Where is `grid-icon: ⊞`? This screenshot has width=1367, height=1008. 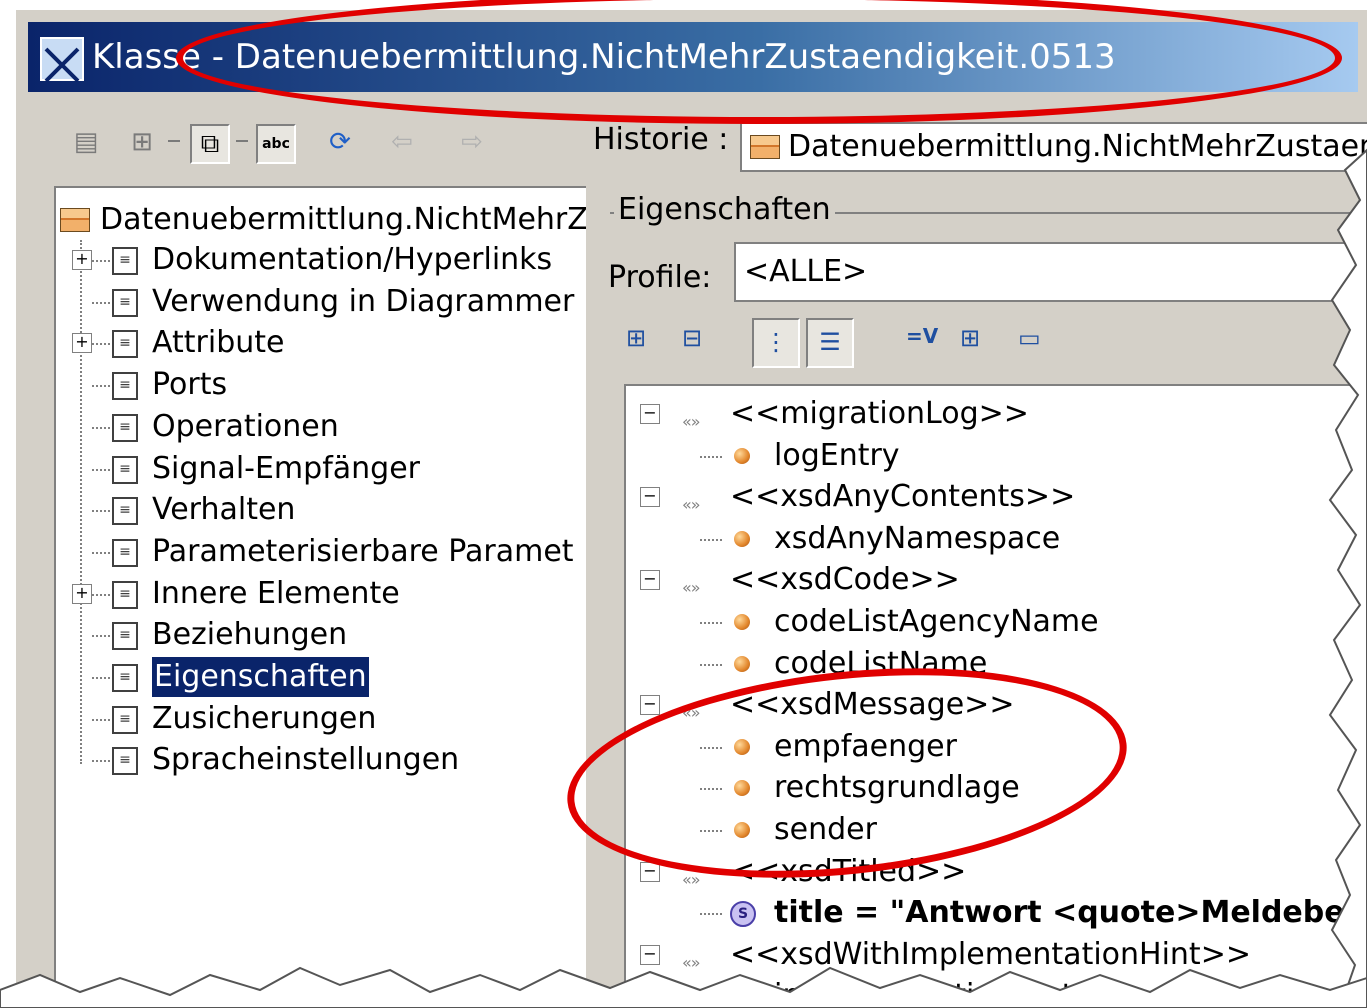
grid-icon: ⊞ is located at coordinates (970, 338).